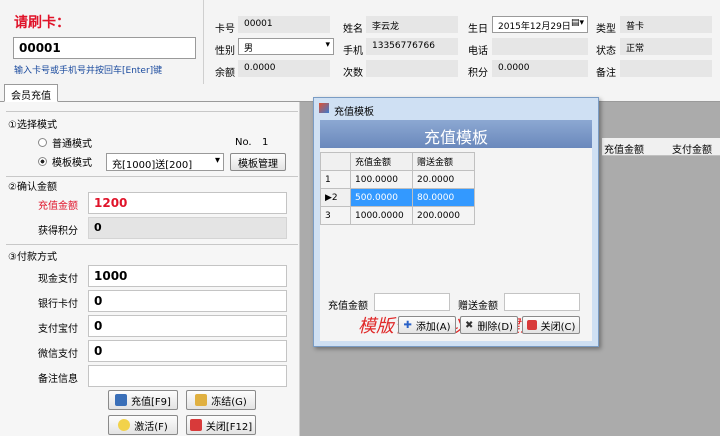 The width and height of the screenshot is (720, 436). What do you see at coordinates (187, 351) in the screenshot?
I see `wechat-input: 0` at bounding box center [187, 351].